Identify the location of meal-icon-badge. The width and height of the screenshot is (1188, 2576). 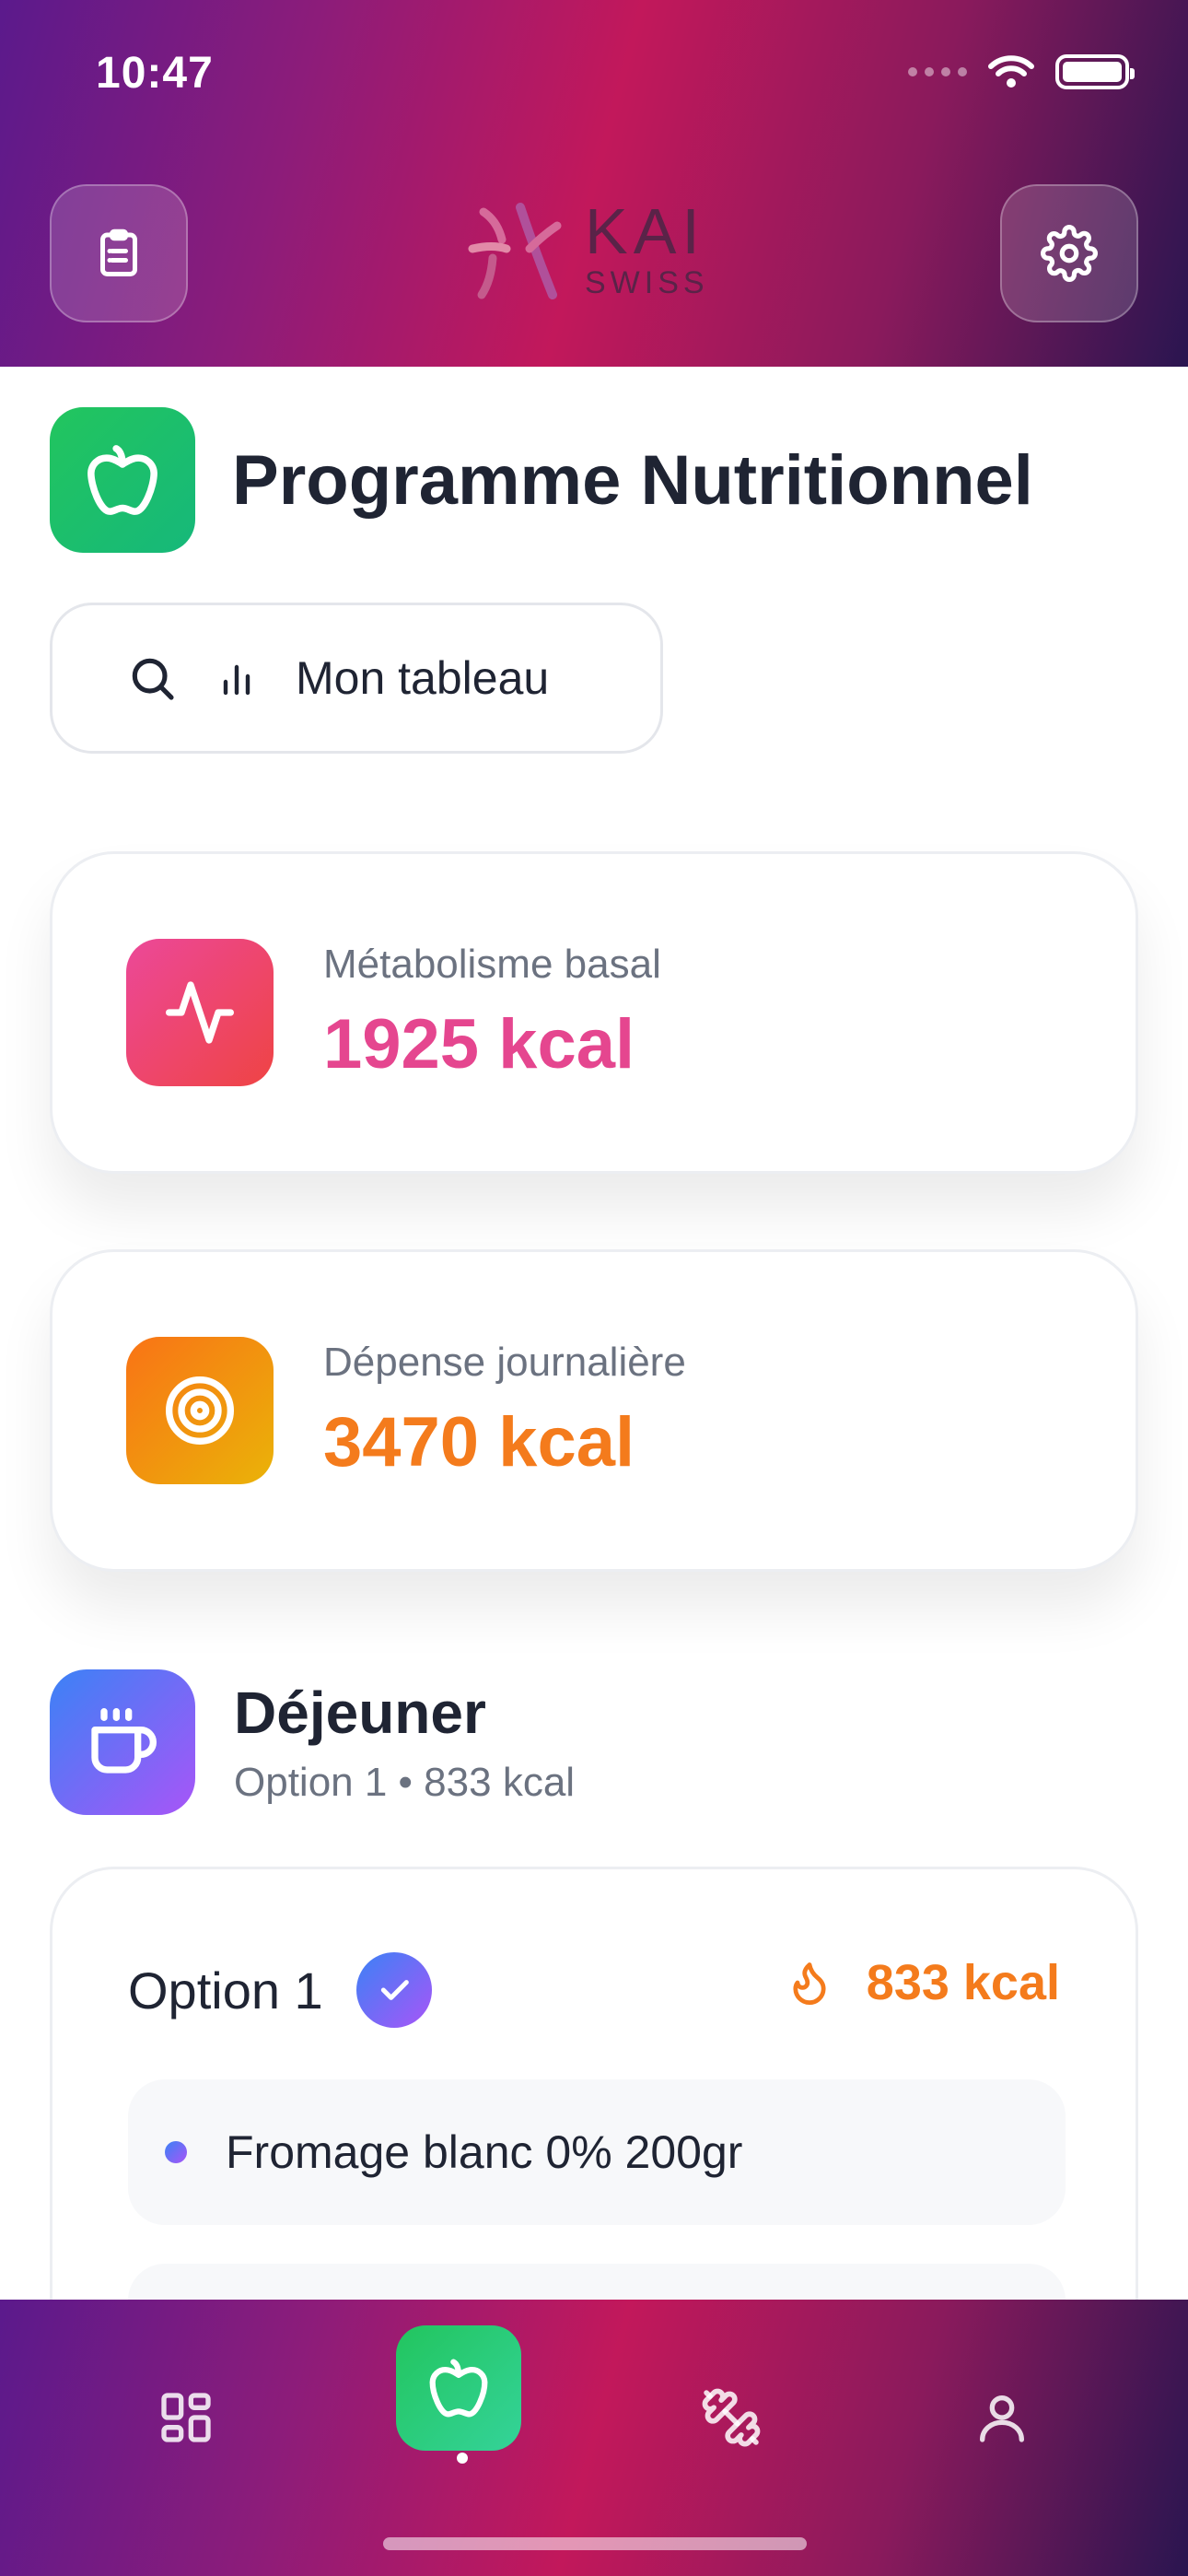
(122, 1742).